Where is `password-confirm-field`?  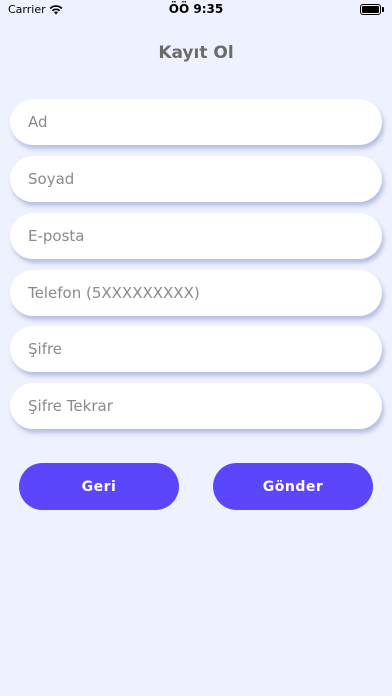 password-confirm-field is located at coordinates (196, 406).